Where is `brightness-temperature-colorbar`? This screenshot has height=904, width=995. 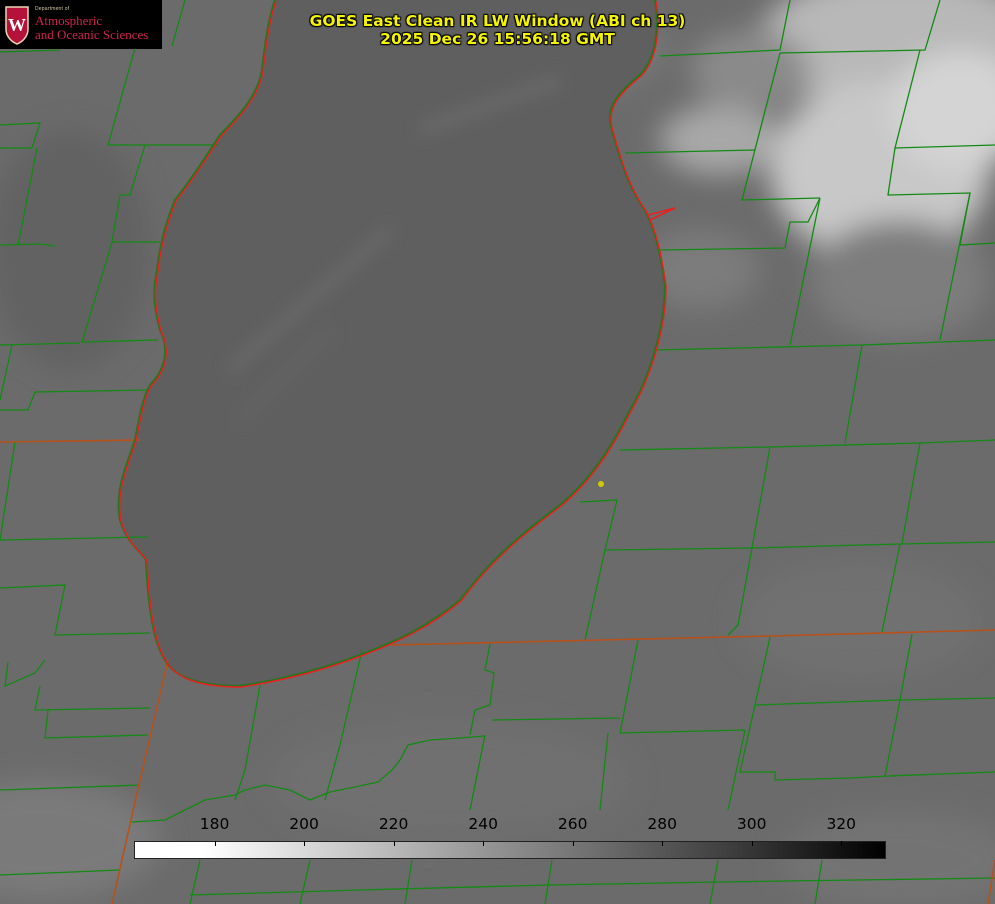
brightness-temperature-colorbar is located at coordinates (510, 850).